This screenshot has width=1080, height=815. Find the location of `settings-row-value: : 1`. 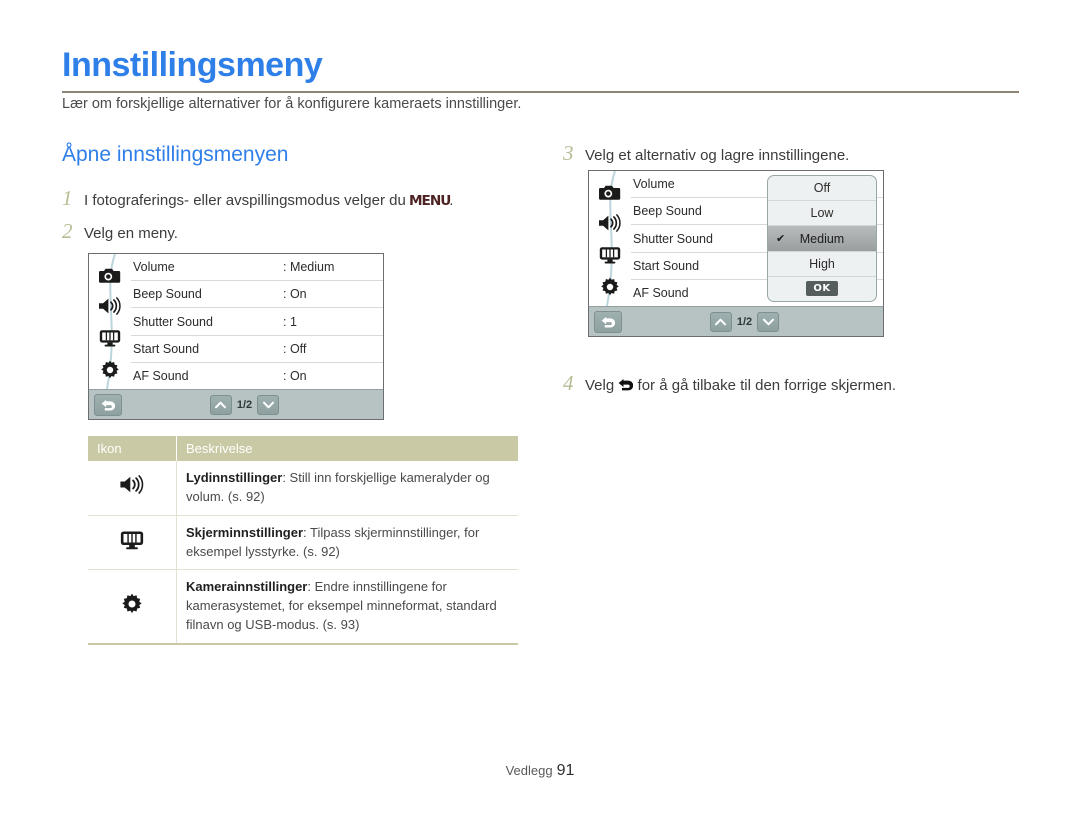

settings-row-value: : 1 is located at coordinates (290, 321).